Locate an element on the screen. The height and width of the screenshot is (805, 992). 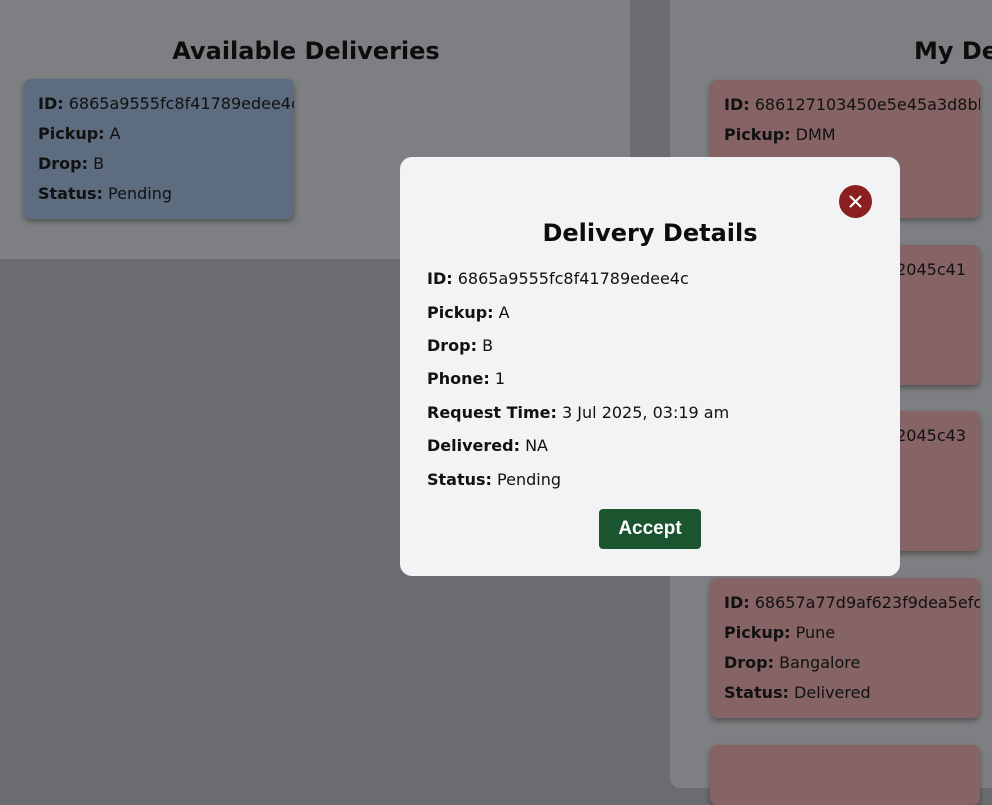
card-status-value: Delivered is located at coordinates (832, 692).